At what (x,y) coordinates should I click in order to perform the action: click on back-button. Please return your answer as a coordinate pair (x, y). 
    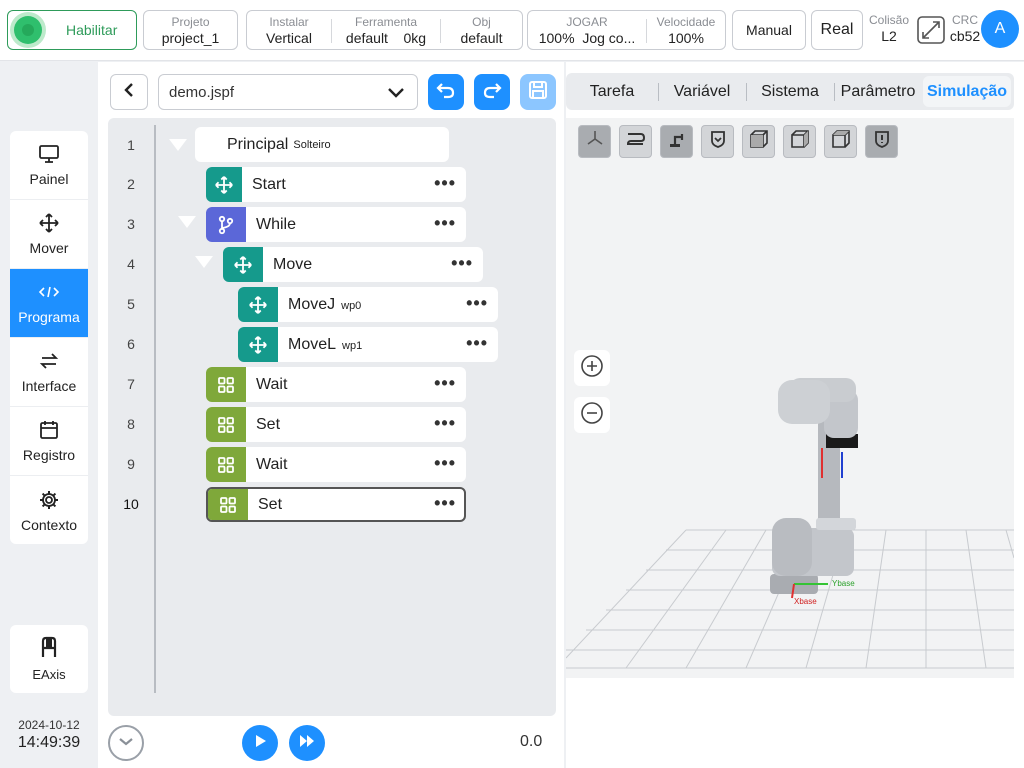
    Looking at the image, I should click on (129, 92).